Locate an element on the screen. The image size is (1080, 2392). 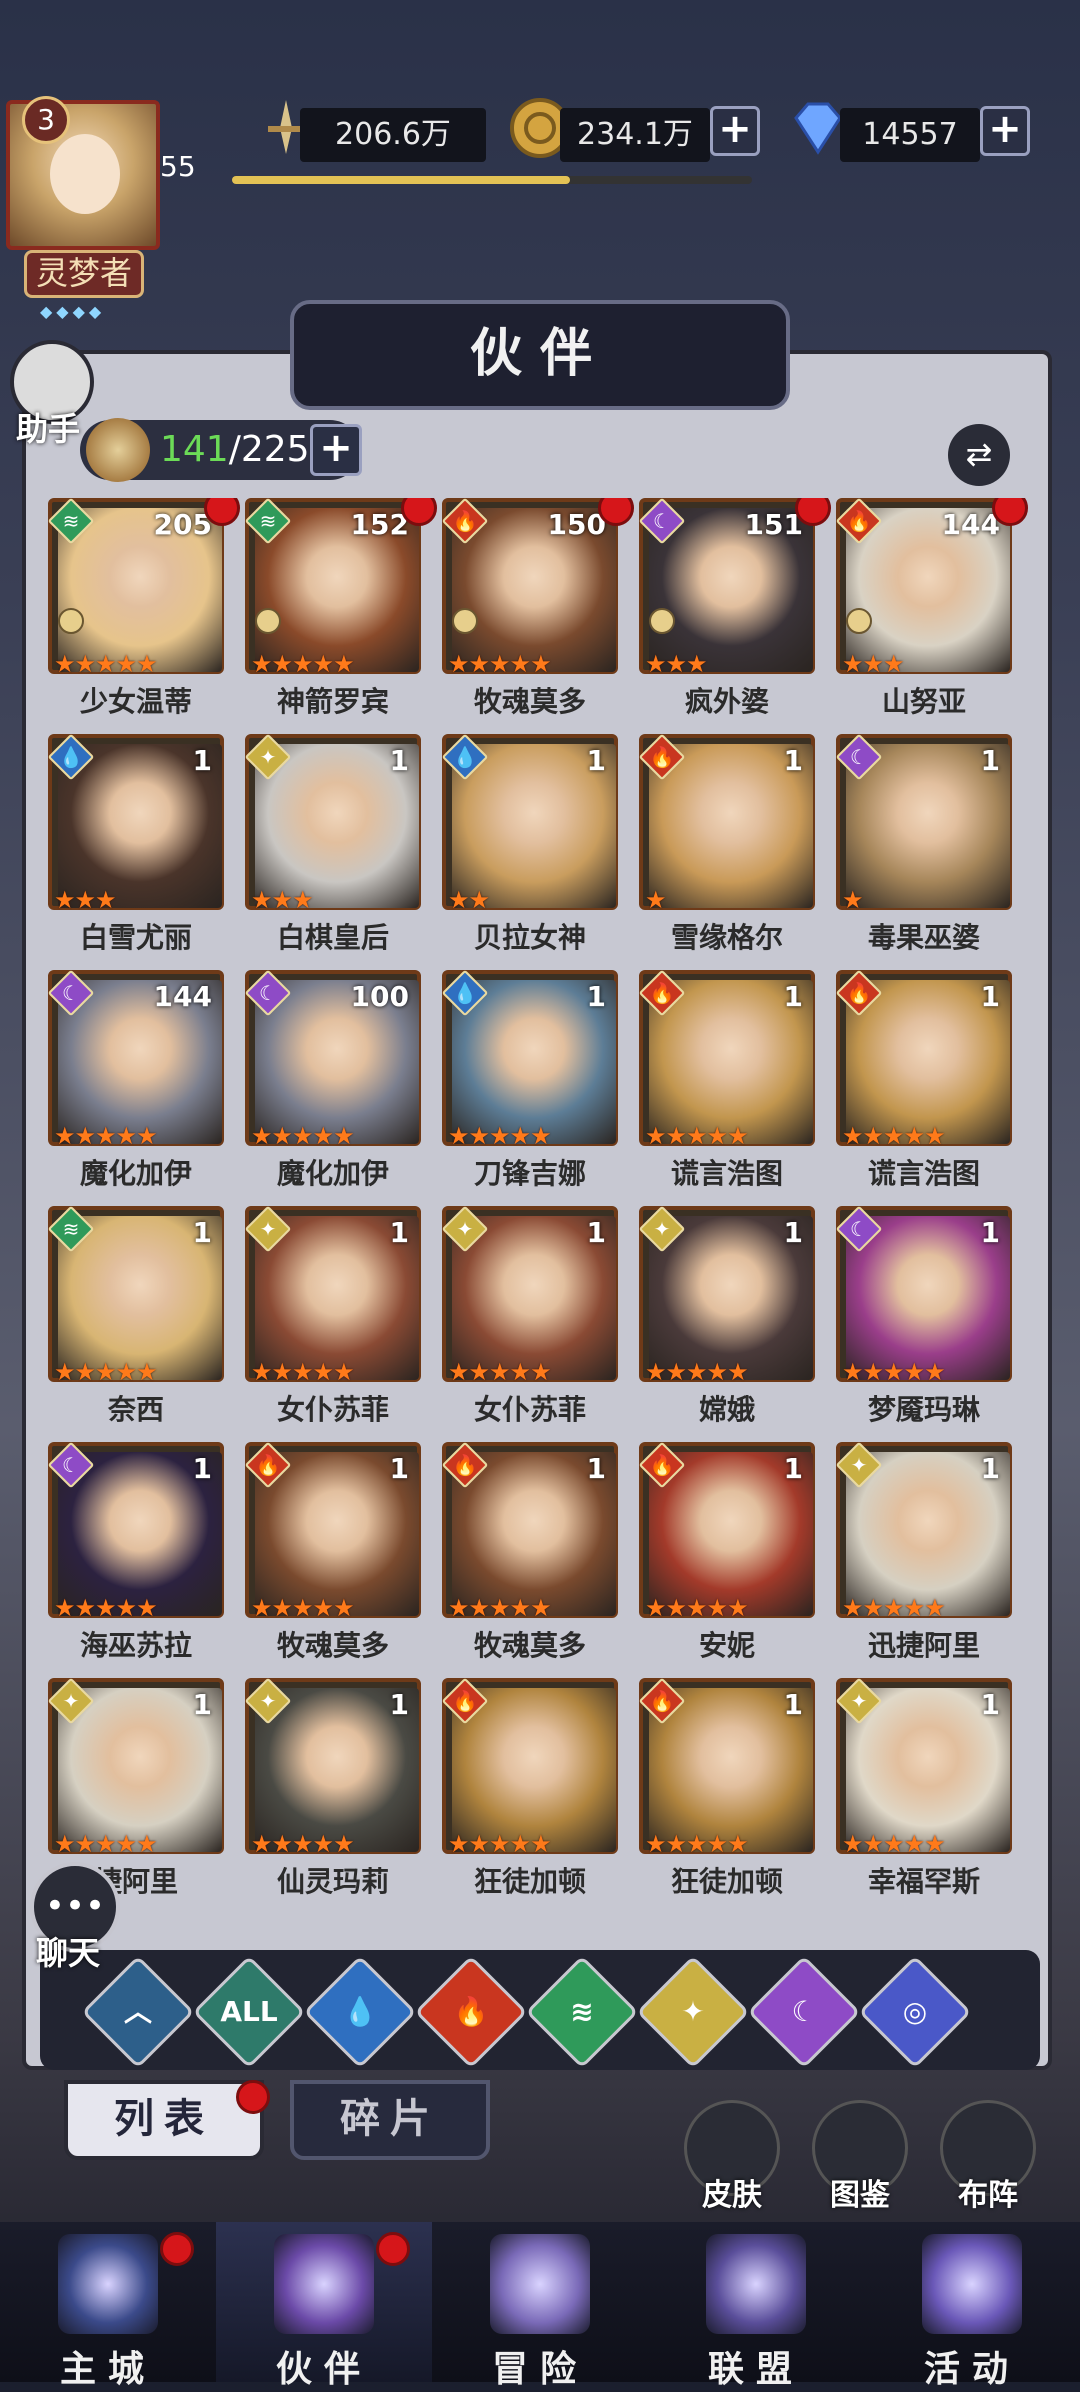
nav-item: 伙伴 is located at coordinates (324, 2306).